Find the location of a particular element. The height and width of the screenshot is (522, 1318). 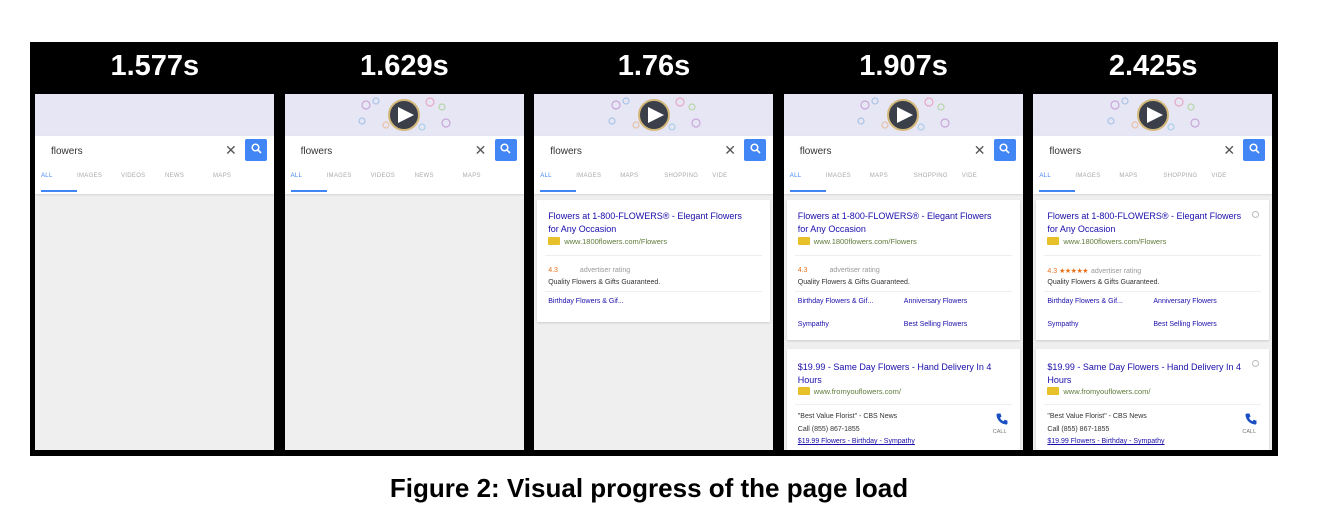

search-bar: flowers ✕ ALL IMAGES VIDEOS NEWS MAPS is located at coordinates (404, 165).